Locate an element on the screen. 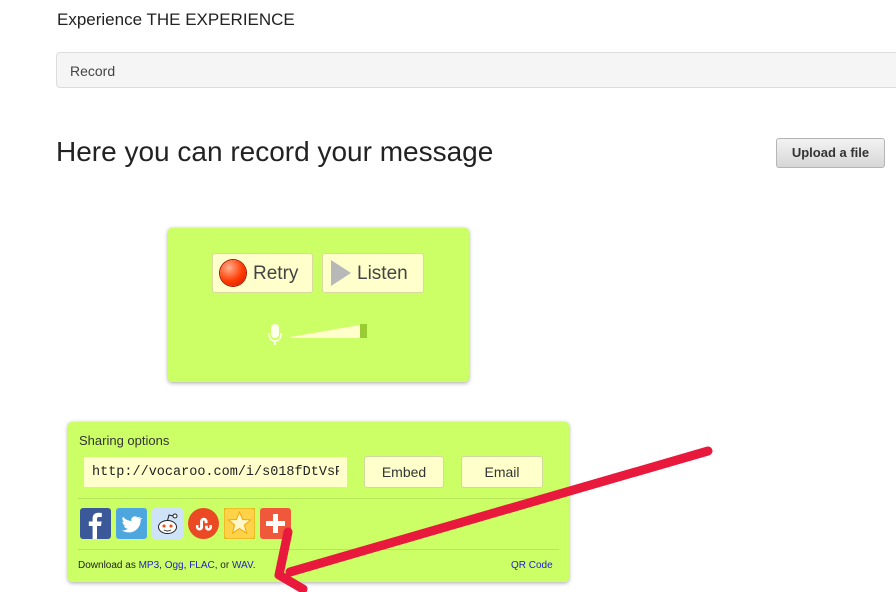  upload-file-button: Upload a file is located at coordinates (830, 153).